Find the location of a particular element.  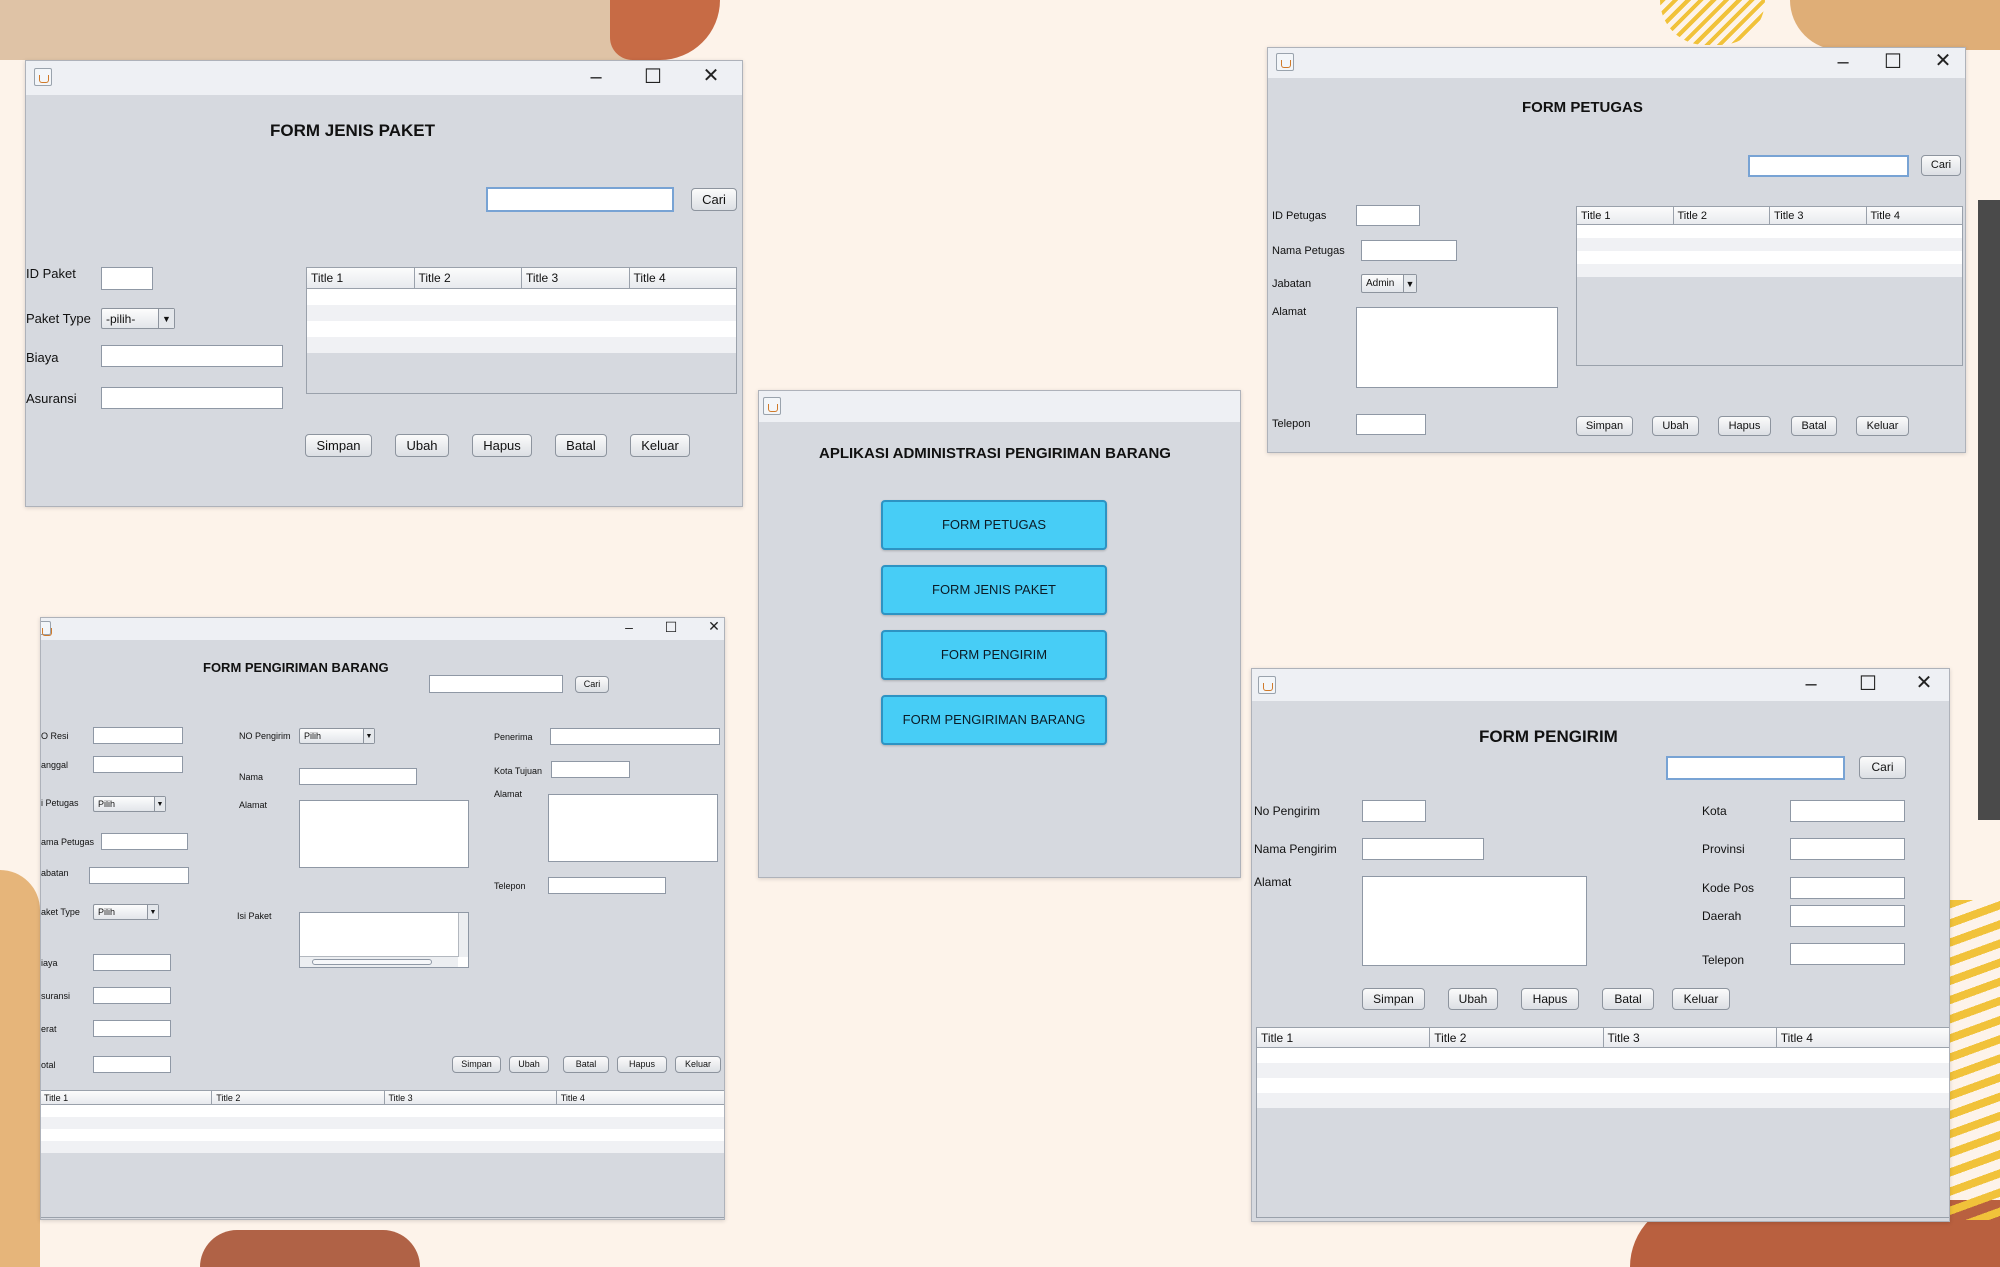

menu-button-form-petugas: FORM PETUGAS is located at coordinates (994, 525).